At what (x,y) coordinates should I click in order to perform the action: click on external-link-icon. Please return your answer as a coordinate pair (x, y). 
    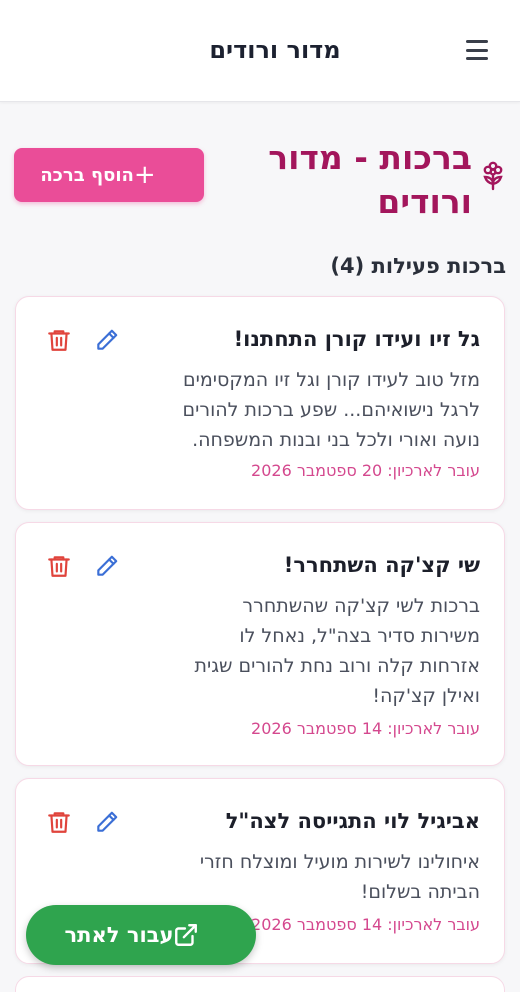
    Looking at the image, I should click on (186, 935).